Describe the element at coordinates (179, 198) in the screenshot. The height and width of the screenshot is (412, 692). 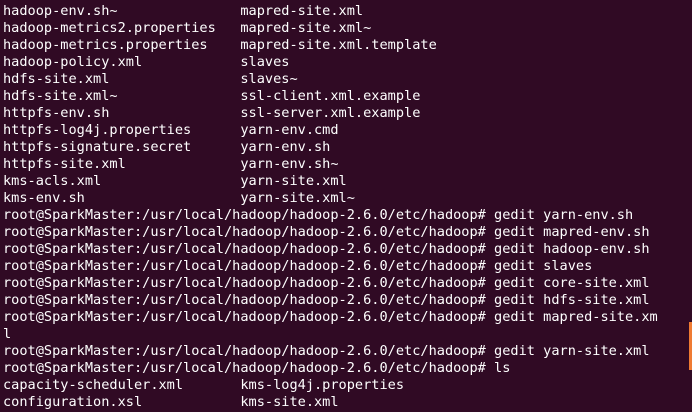
I see `terminal-line: kms-env.sh yarn-site.xml~` at that location.